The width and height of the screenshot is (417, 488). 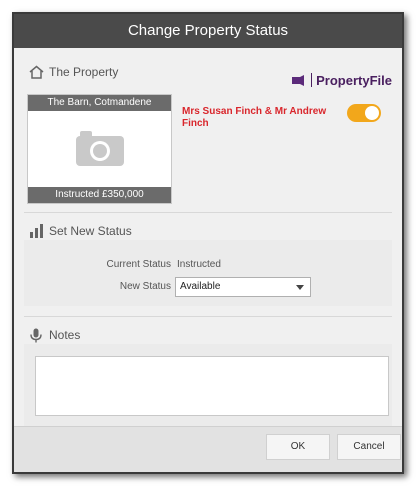 I want to click on property-section-title: The Property, so click(x=84, y=72).